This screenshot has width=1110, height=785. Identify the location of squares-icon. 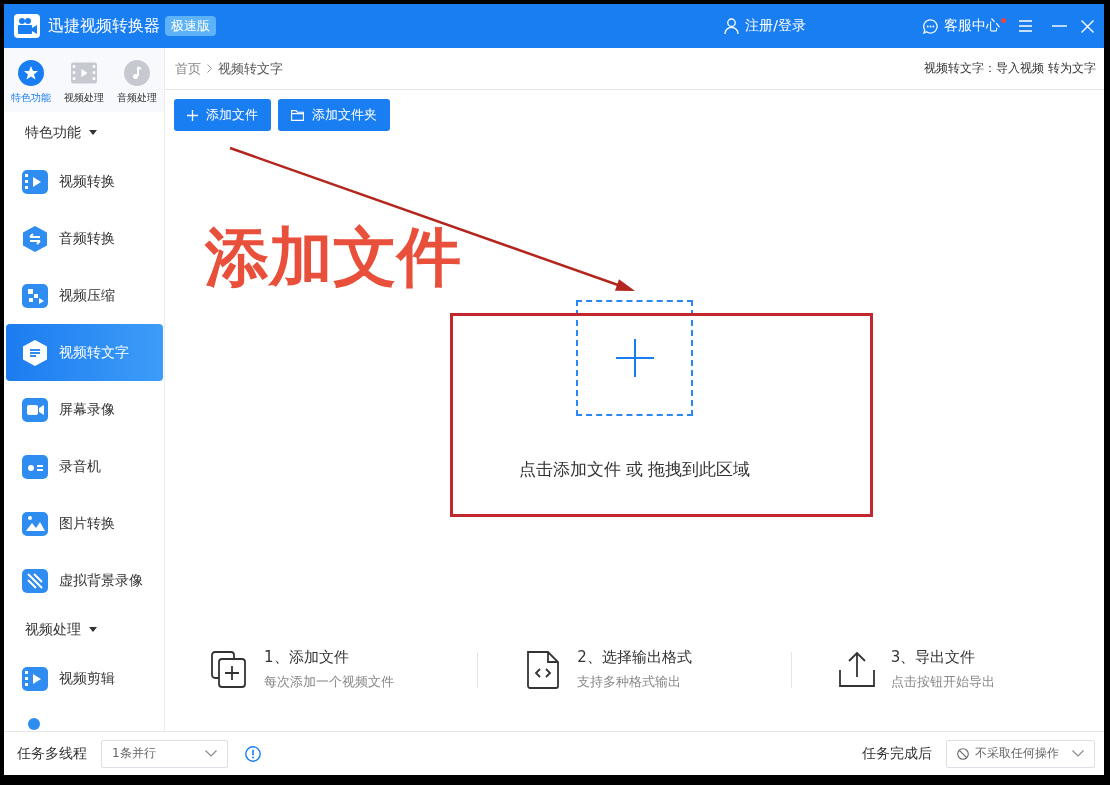
(35, 295).